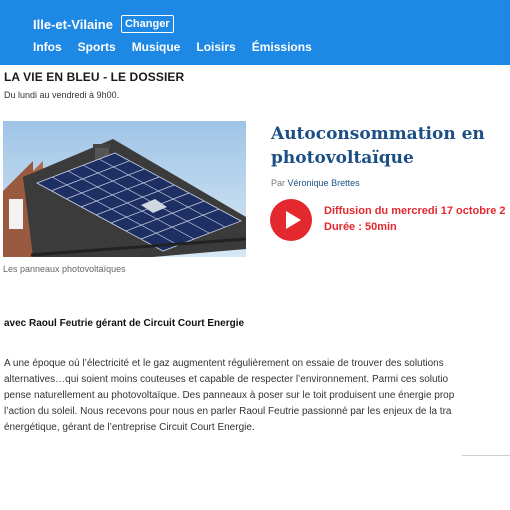  Describe the element at coordinates (64, 269) in the screenshot. I see `image-caption: Les panneaux photovoltaïques` at that location.